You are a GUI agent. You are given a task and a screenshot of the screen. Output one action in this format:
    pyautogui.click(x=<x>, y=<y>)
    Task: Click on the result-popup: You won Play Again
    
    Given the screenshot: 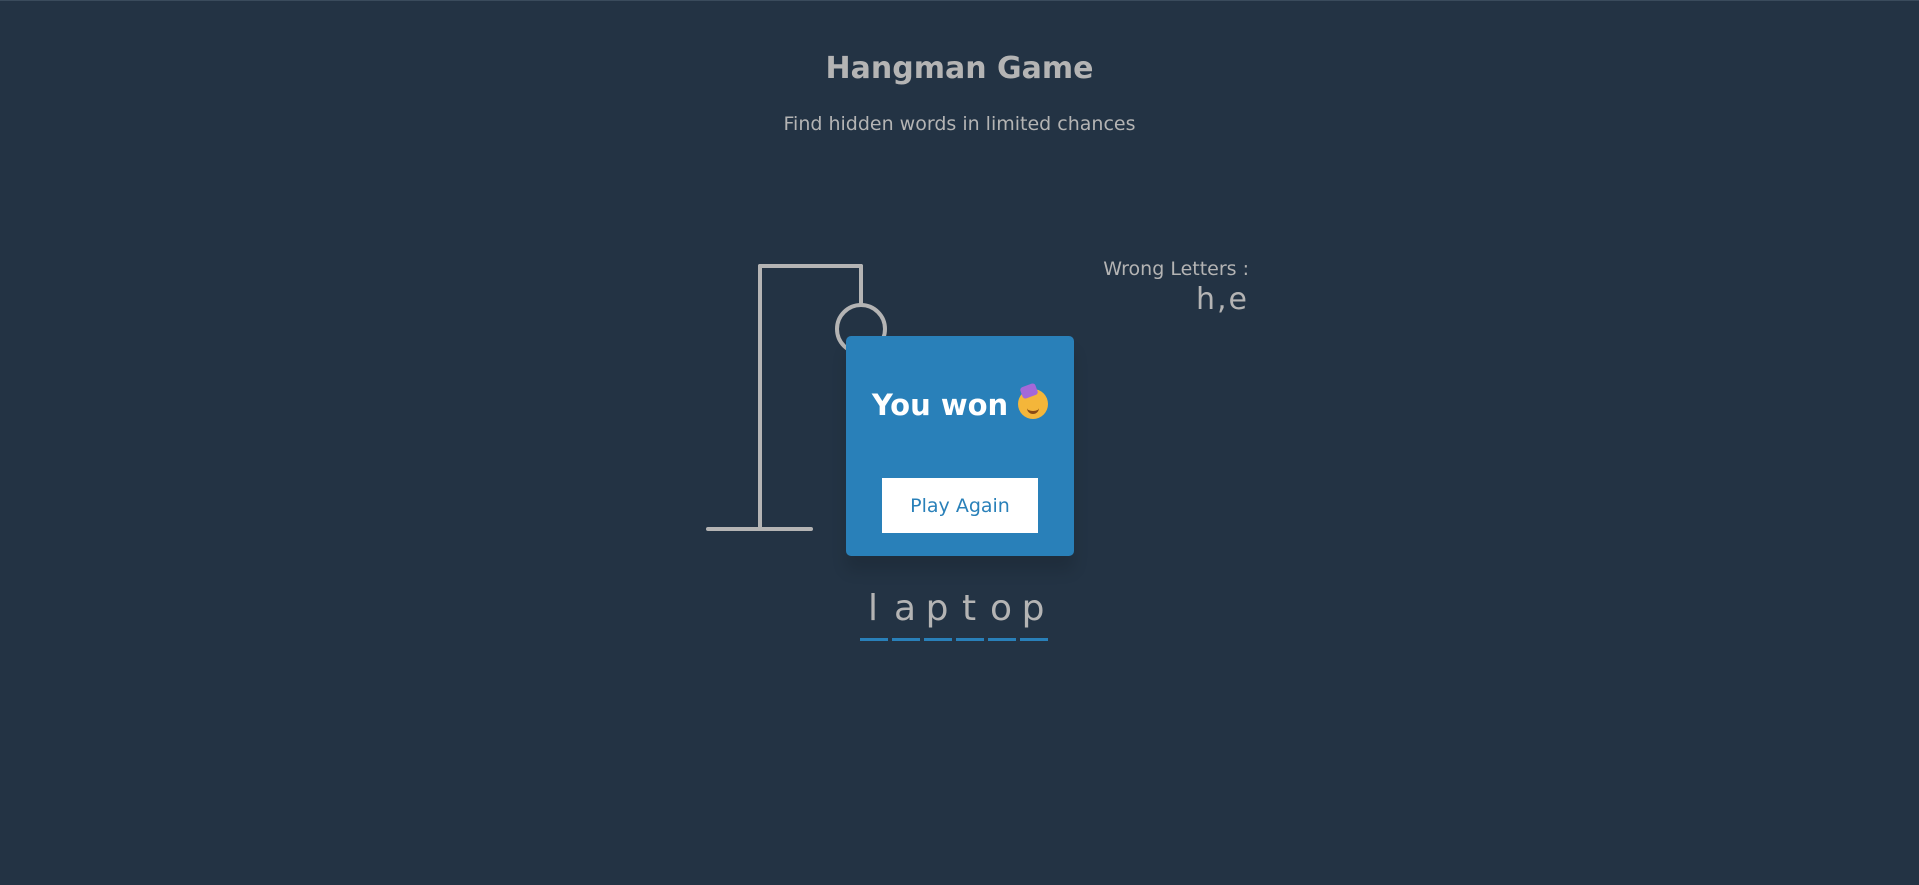 What is the action you would take?
    pyautogui.click(x=960, y=446)
    